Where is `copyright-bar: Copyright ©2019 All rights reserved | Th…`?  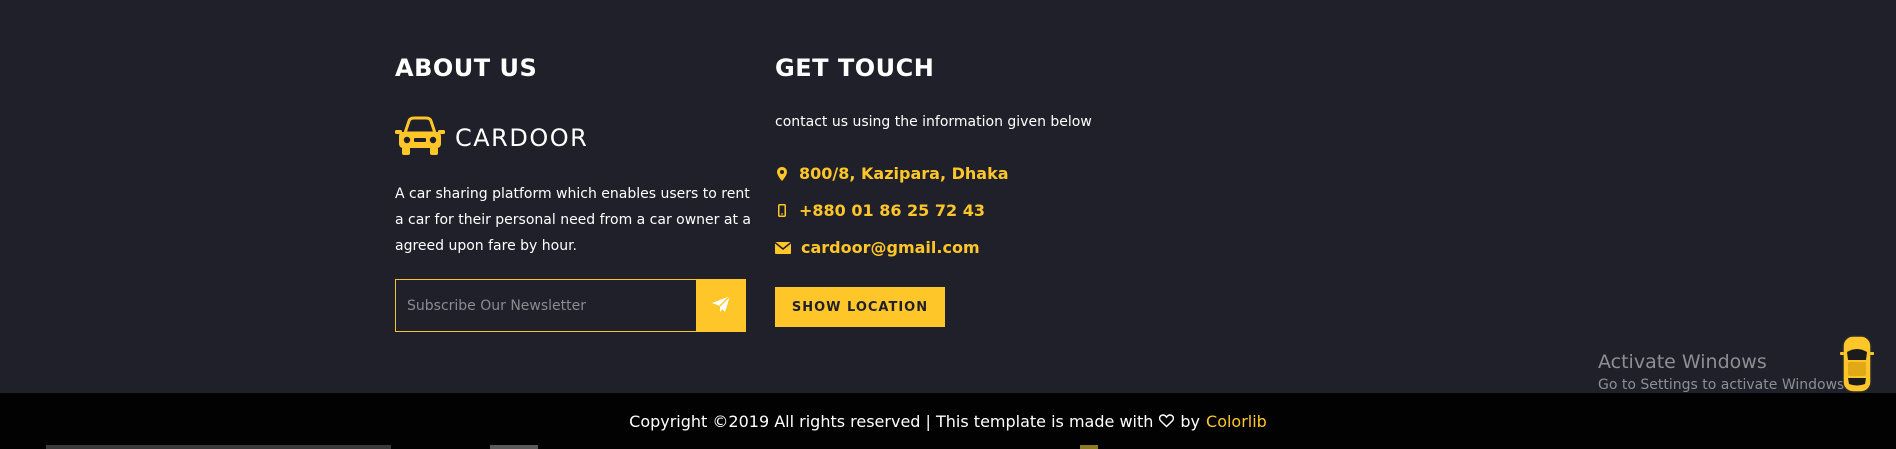
copyright-bar: Copyright ©2019 All rights reserved | Th… is located at coordinates (948, 421).